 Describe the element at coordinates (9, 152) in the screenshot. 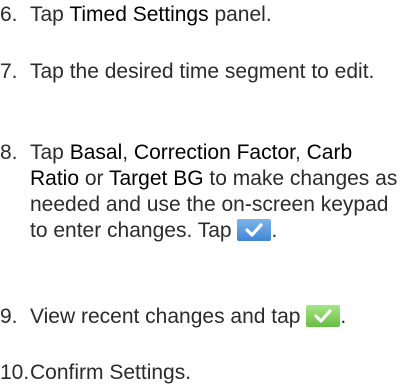

I see `step-number: 8.` at that location.